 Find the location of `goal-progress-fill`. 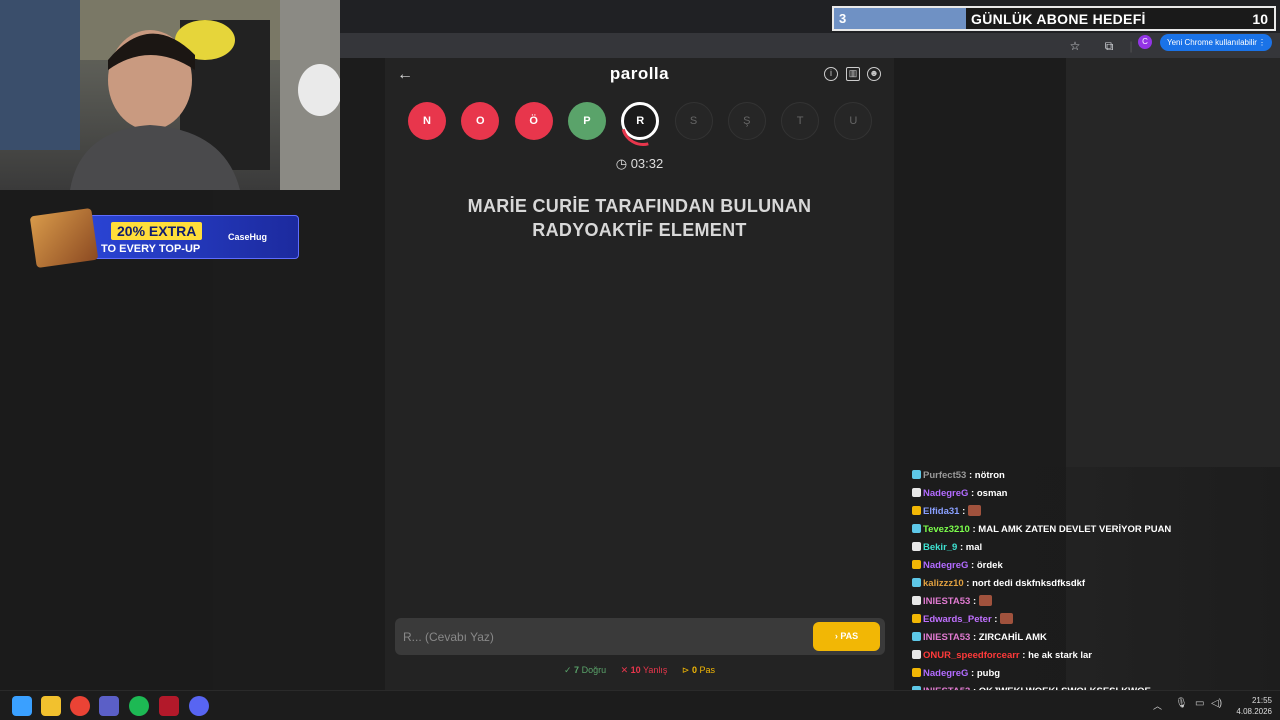

goal-progress-fill is located at coordinates (900, 18).